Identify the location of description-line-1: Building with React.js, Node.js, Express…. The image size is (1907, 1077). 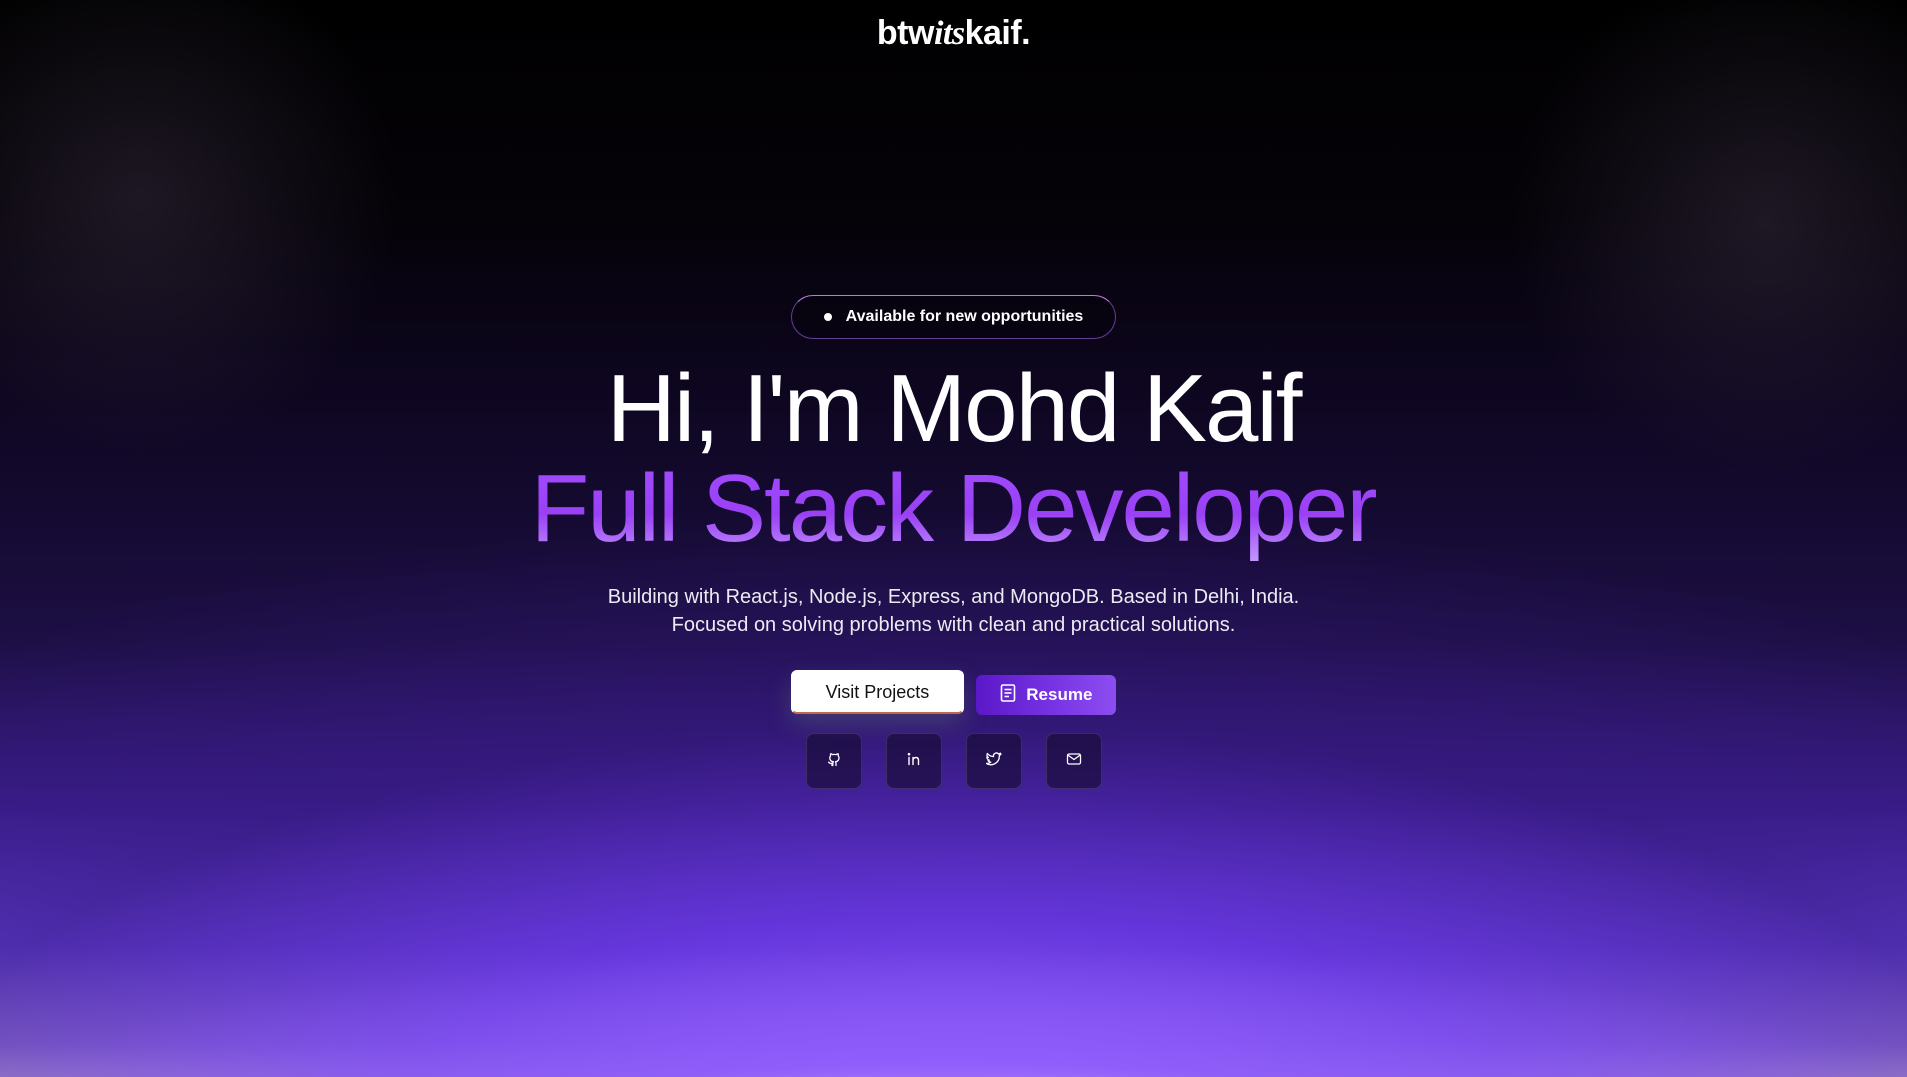
(953, 597).